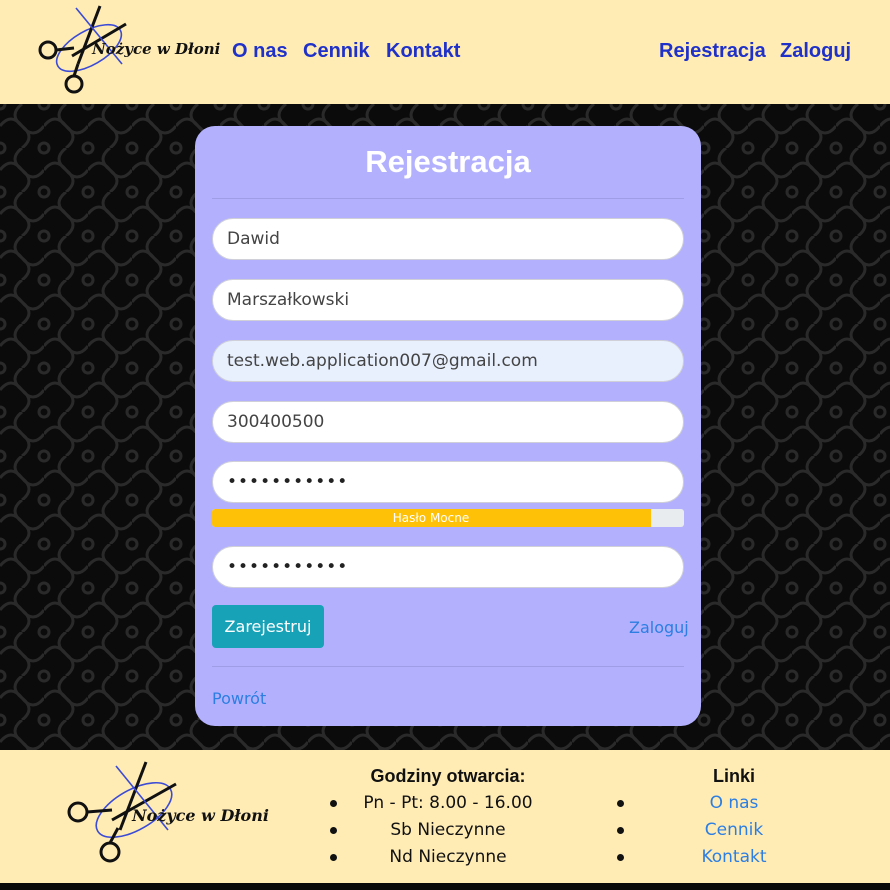 The height and width of the screenshot is (890, 890). What do you see at coordinates (815, 51) in the screenshot?
I see `nav-link-zaloguj: Zaloguj` at bounding box center [815, 51].